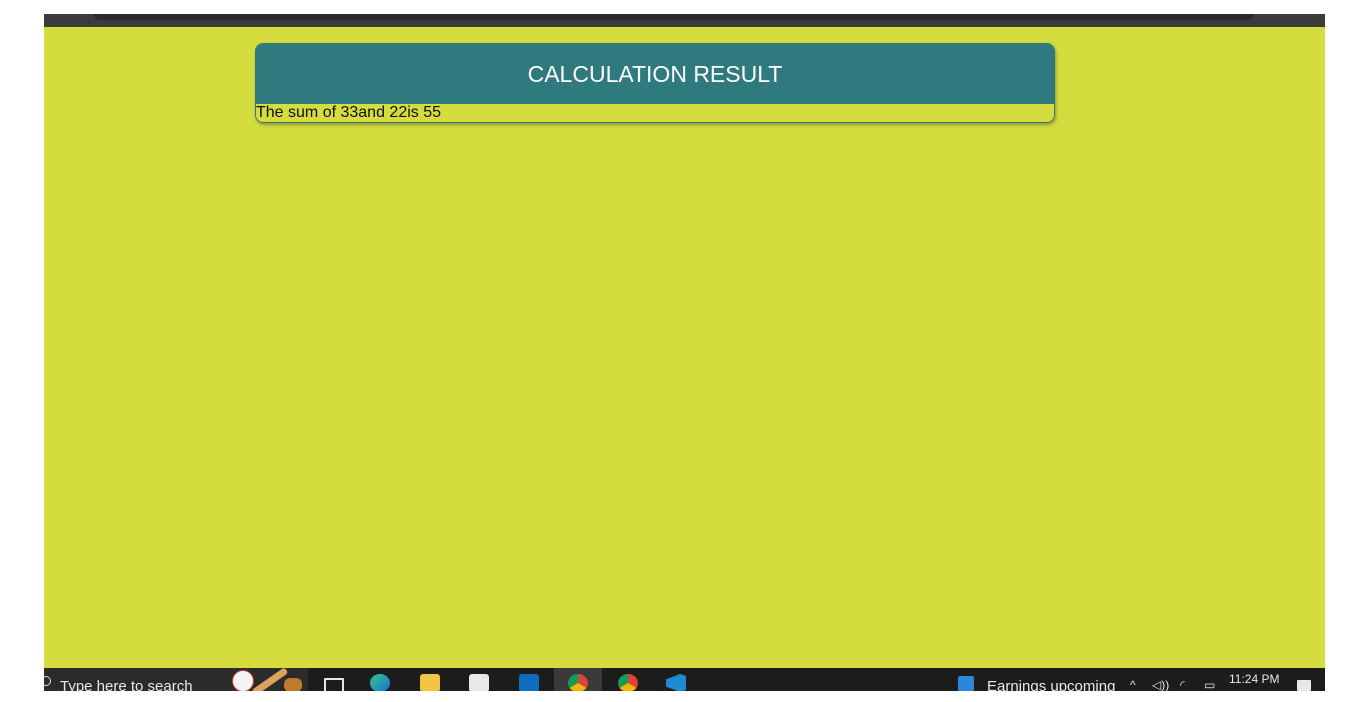 Image resolution: width=1370 pixels, height=702 pixels. I want to click on card-title: CALCULATION RESULT, so click(655, 74).